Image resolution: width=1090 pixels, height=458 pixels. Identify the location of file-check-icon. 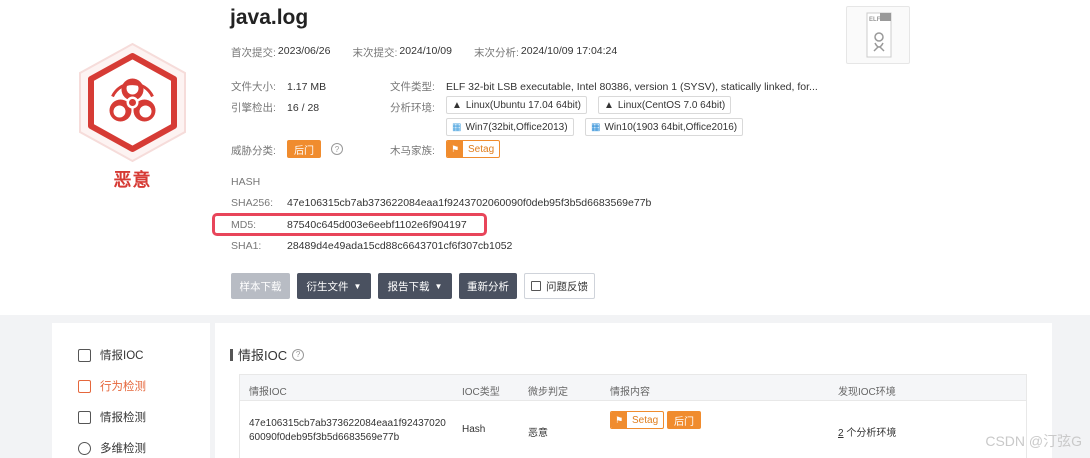
(84, 355).